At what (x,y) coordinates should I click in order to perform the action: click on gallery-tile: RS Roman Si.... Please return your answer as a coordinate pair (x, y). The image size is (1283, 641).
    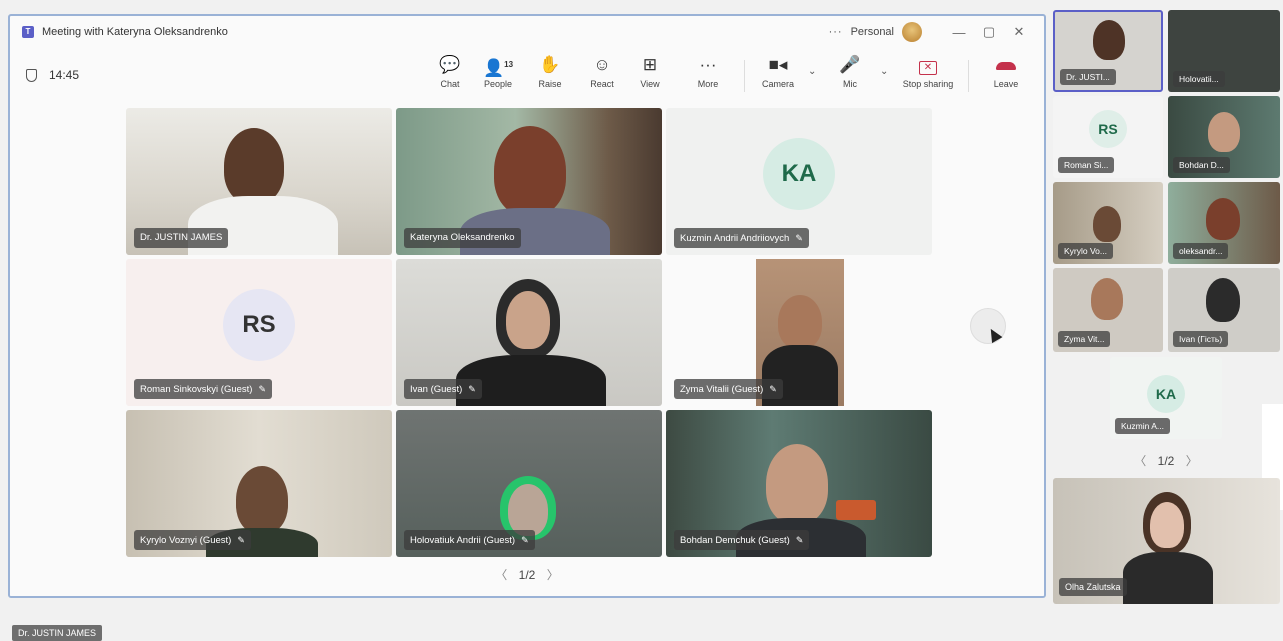
    Looking at the image, I should click on (1108, 137).